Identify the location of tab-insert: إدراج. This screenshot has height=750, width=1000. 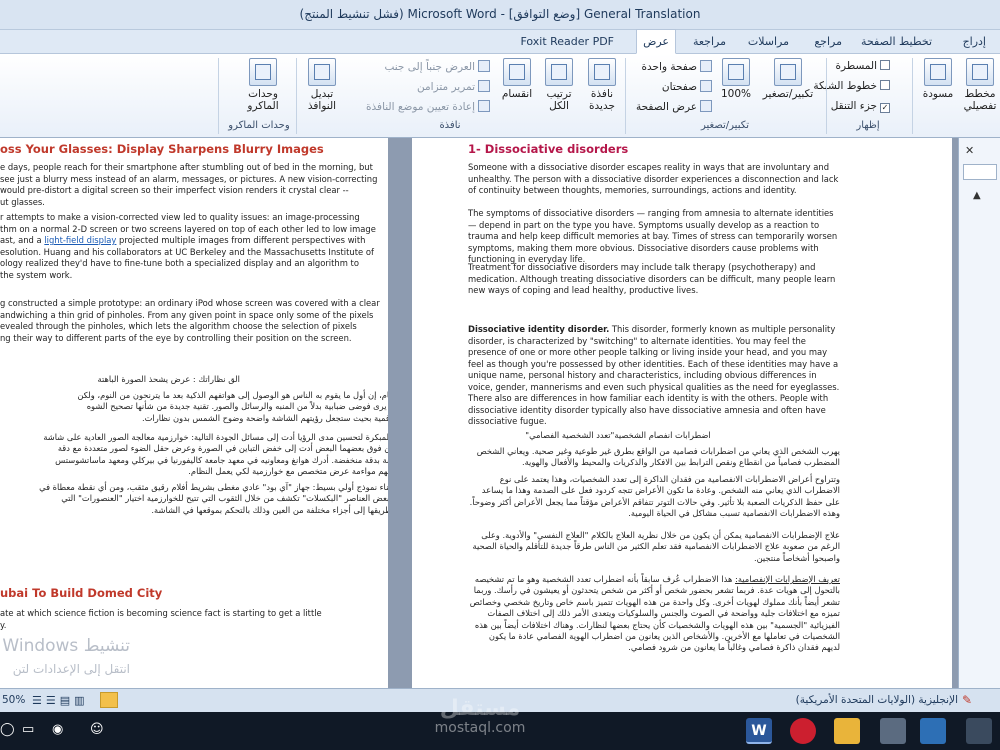
(974, 41).